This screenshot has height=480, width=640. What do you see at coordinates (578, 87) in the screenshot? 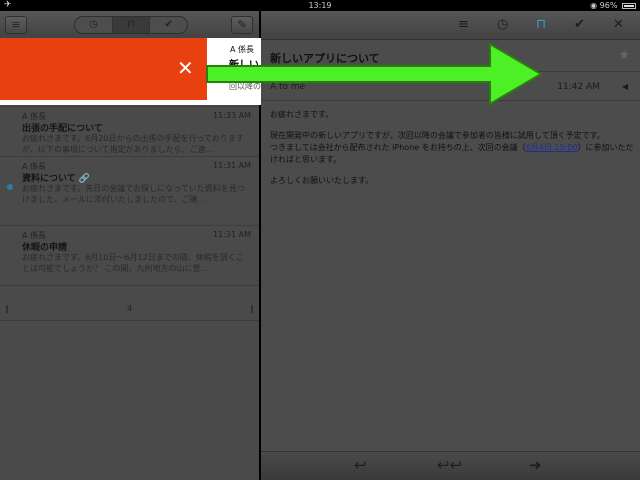
I see `email-time: 11:42 AM` at bounding box center [578, 87].